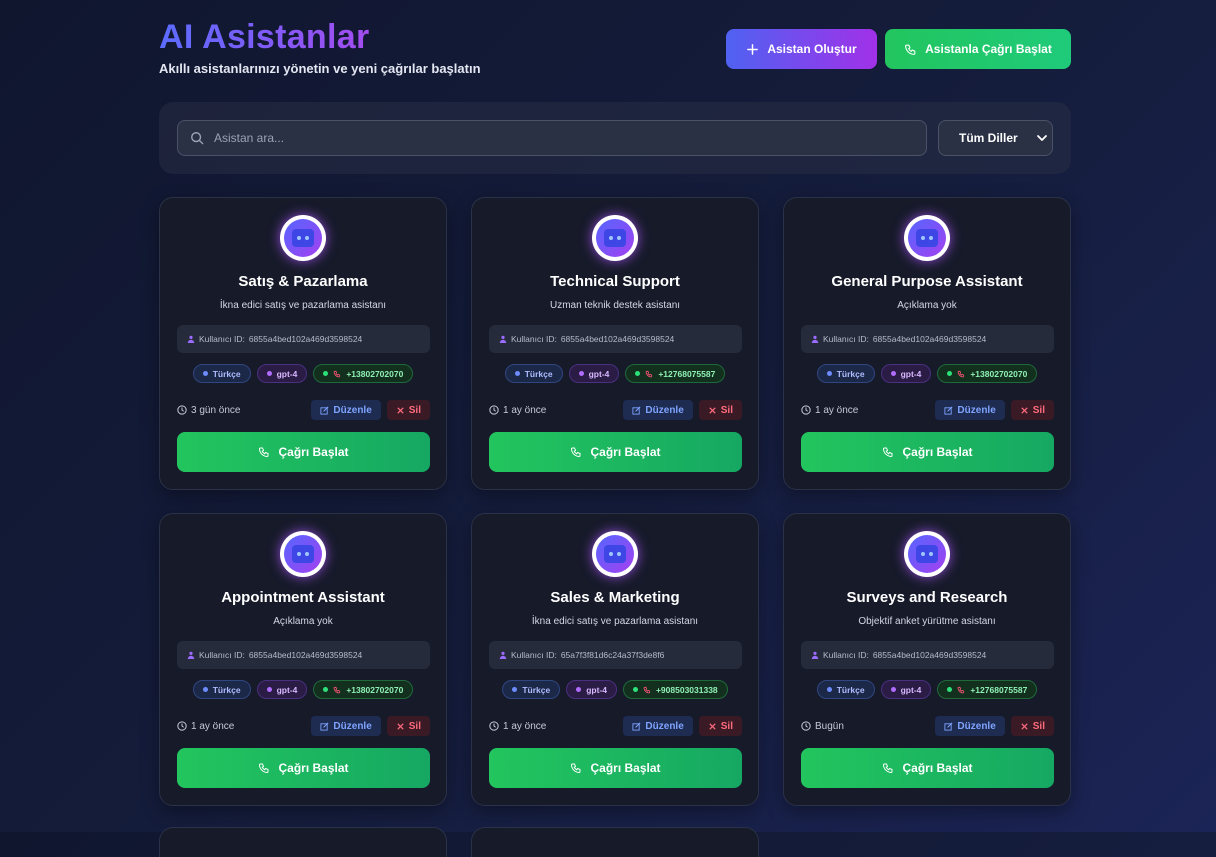 The width and height of the screenshot is (1216, 857). I want to click on create-assistant-label: Asistan Oluştur, so click(812, 49).